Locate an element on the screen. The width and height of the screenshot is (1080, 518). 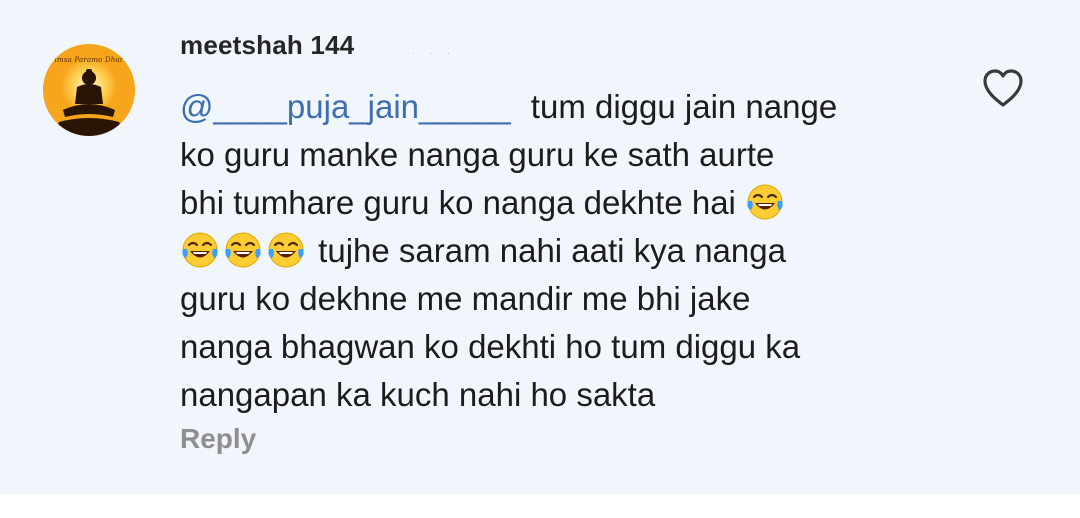
comment-line-3-text: bhi tumhare guru ko nanga dekhte hai is located at coordinates (458, 202).